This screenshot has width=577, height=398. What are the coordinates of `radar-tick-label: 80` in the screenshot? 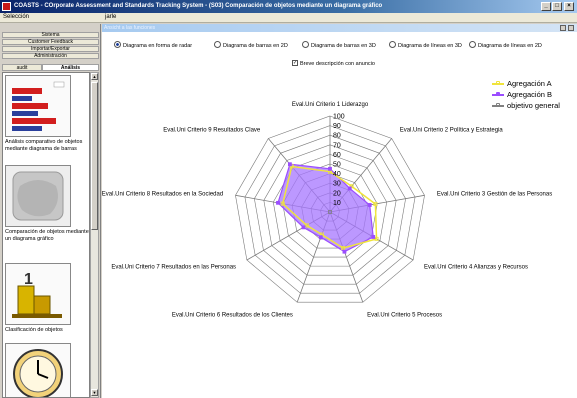 It's located at (337, 136).